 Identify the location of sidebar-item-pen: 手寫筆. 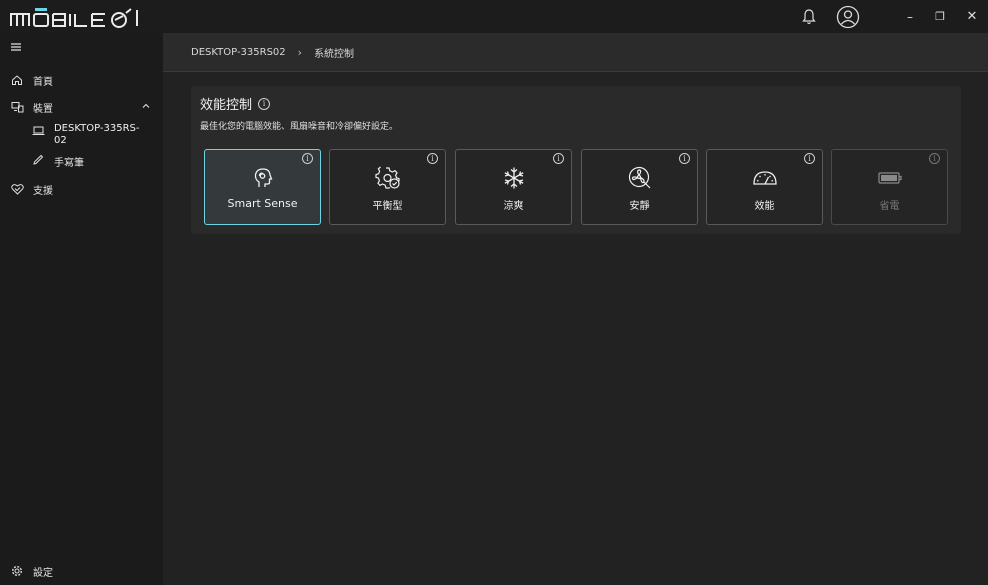
(92, 161).